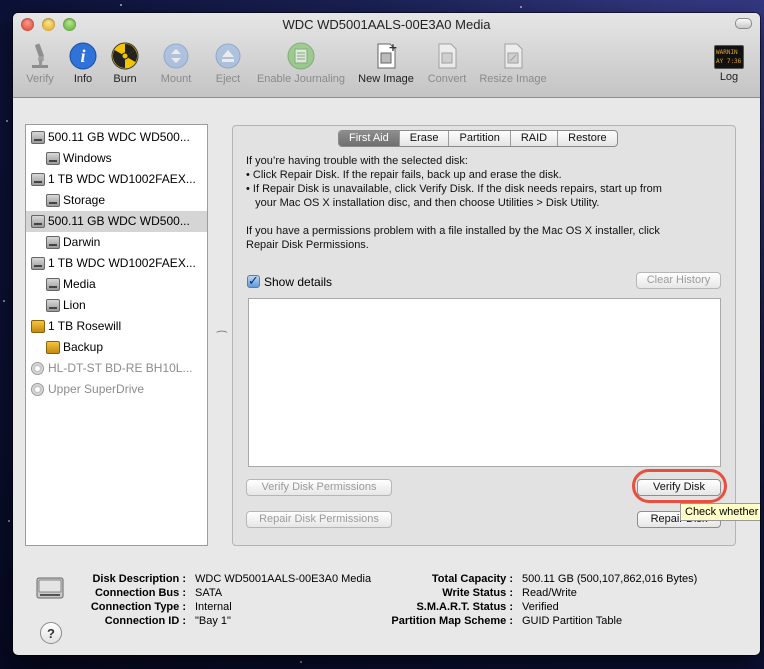  Describe the element at coordinates (176, 56) in the screenshot. I see `mount-icon` at that location.